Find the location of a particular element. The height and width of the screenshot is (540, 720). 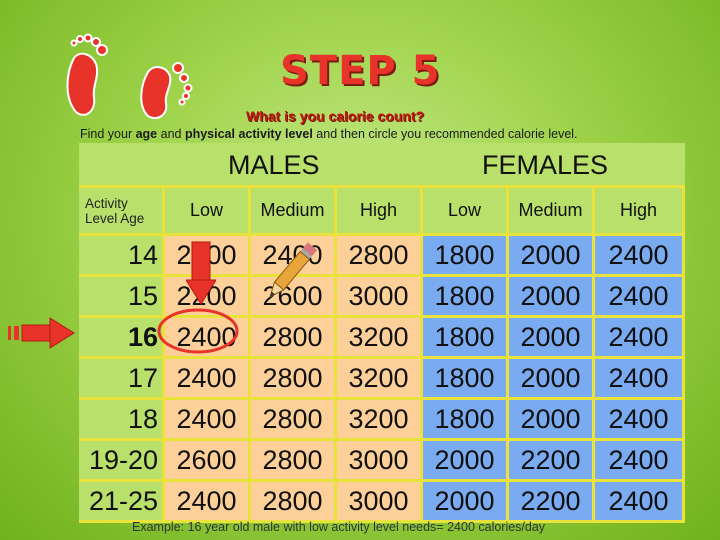

red-right-arrow-icon is located at coordinates (41, 333).